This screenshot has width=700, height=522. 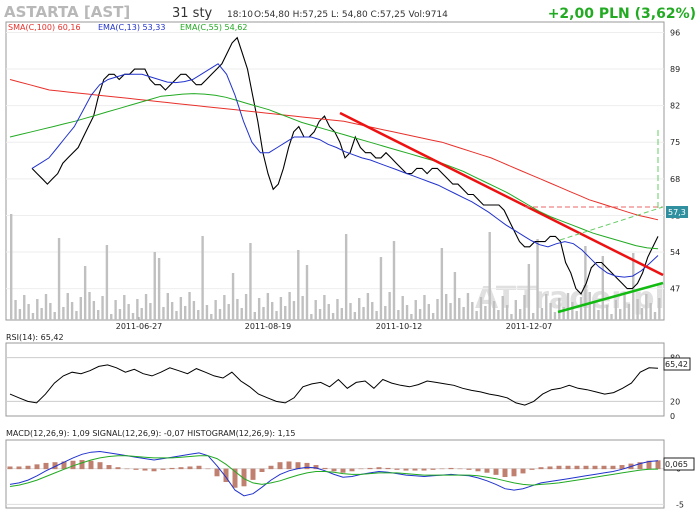 I want to click on macd-tick-label: -5, so click(x=680, y=504).